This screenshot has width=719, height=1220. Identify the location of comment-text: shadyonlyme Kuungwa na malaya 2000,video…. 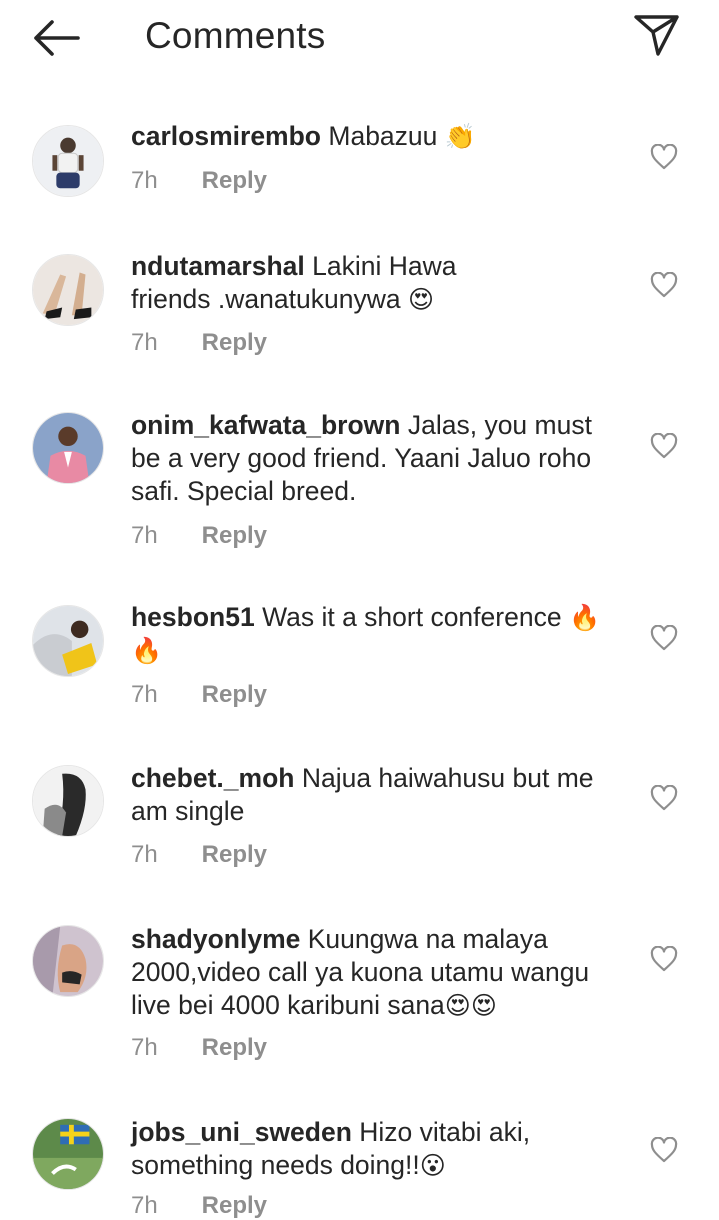
(376, 972).